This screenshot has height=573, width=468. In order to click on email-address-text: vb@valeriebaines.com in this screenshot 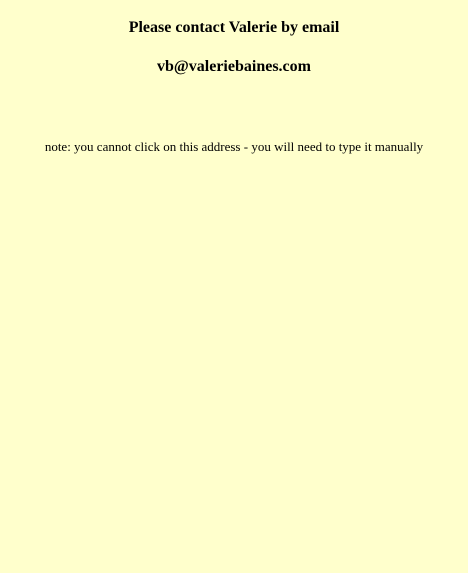, I will do `click(234, 66)`.